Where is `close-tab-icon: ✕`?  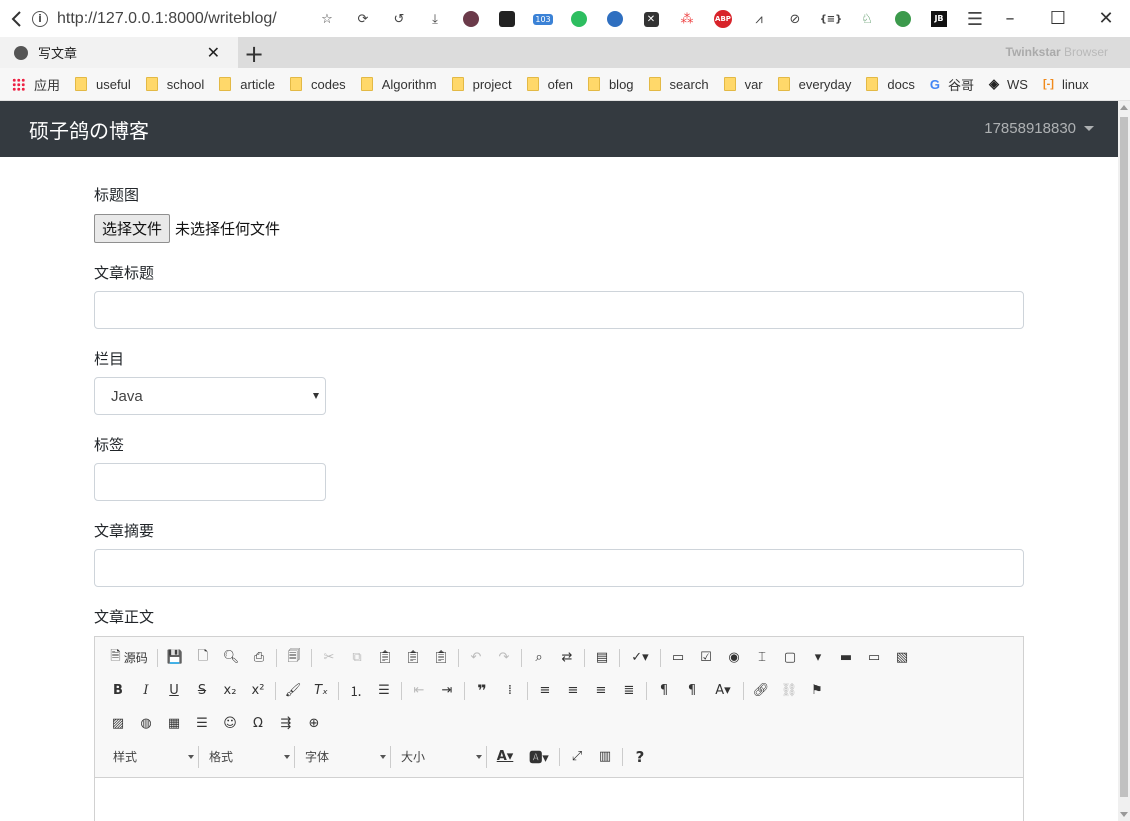
close-tab-icon: ✕ is located at coordinates (213, 52).